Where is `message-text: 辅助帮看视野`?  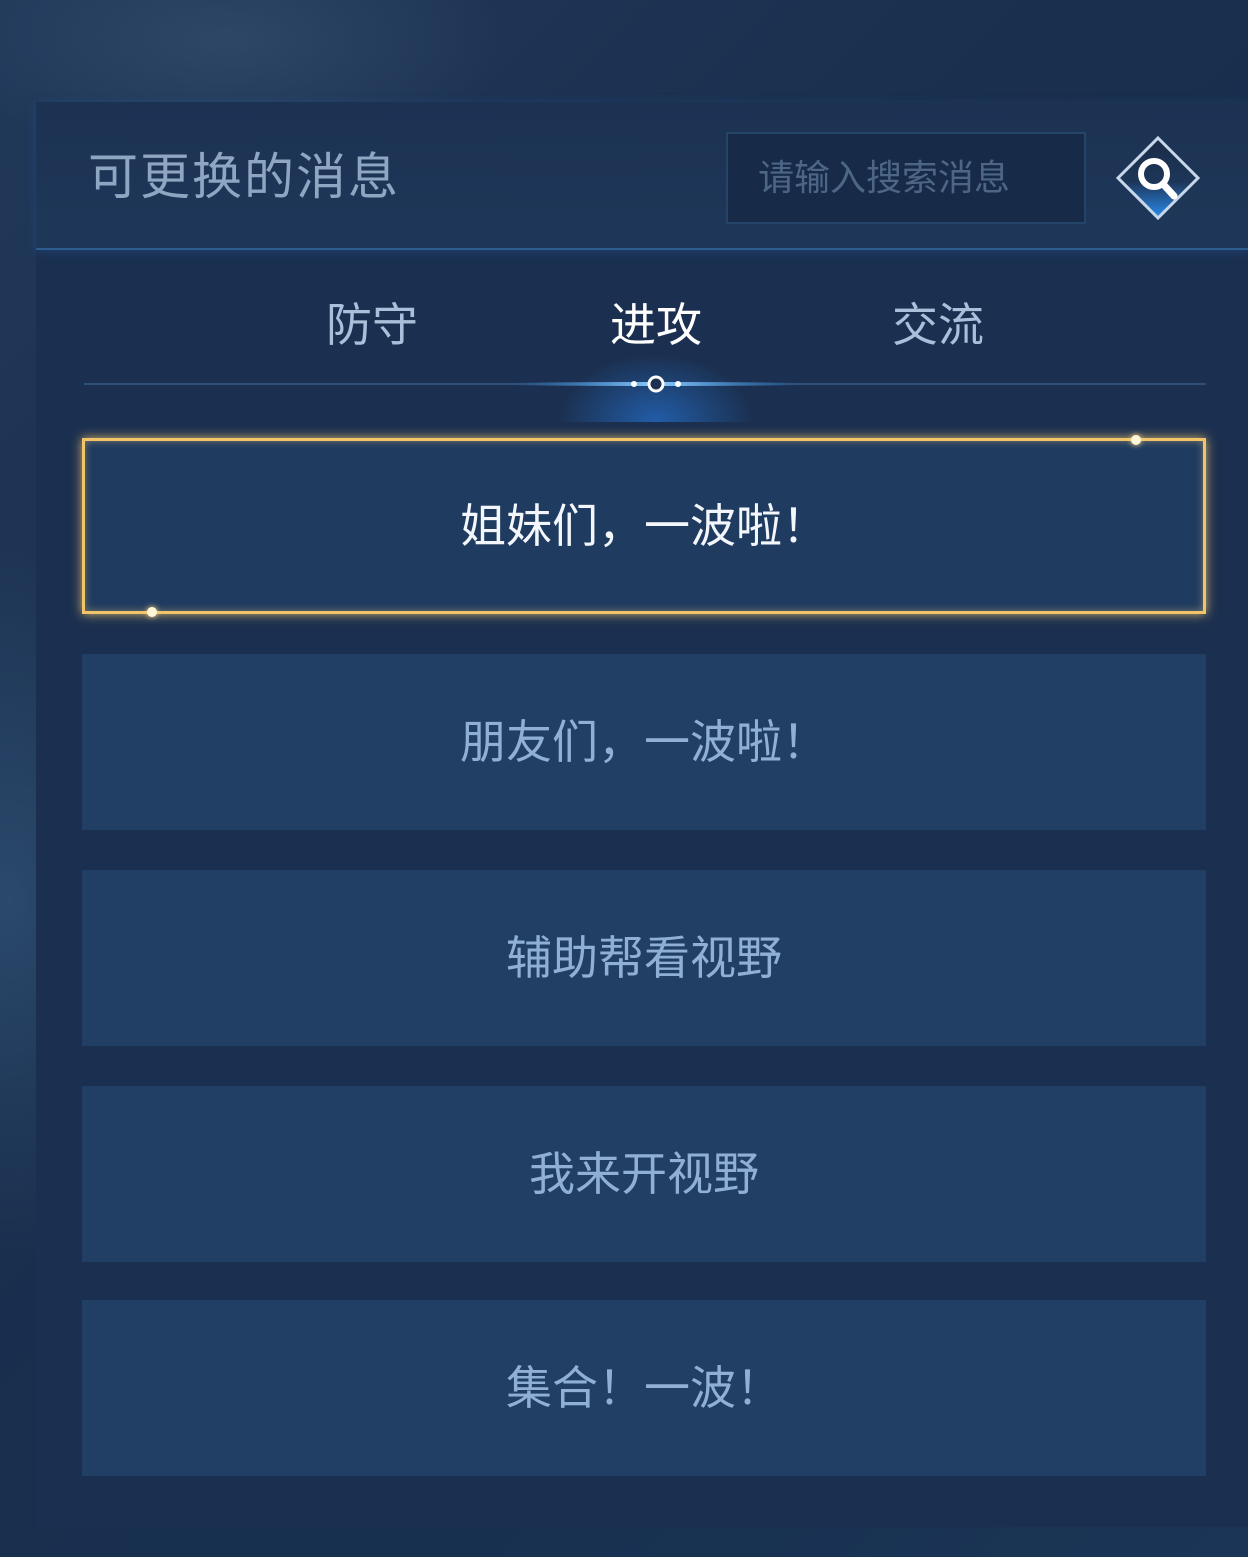 message-text: 辅助帮看视野 is located at coordinates (644, 958).